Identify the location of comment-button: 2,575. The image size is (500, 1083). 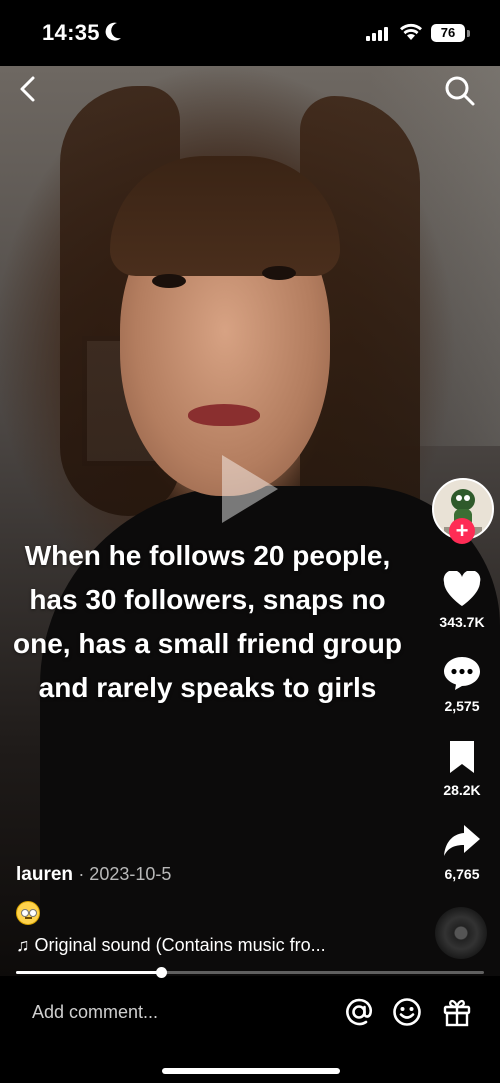
(462, 684).